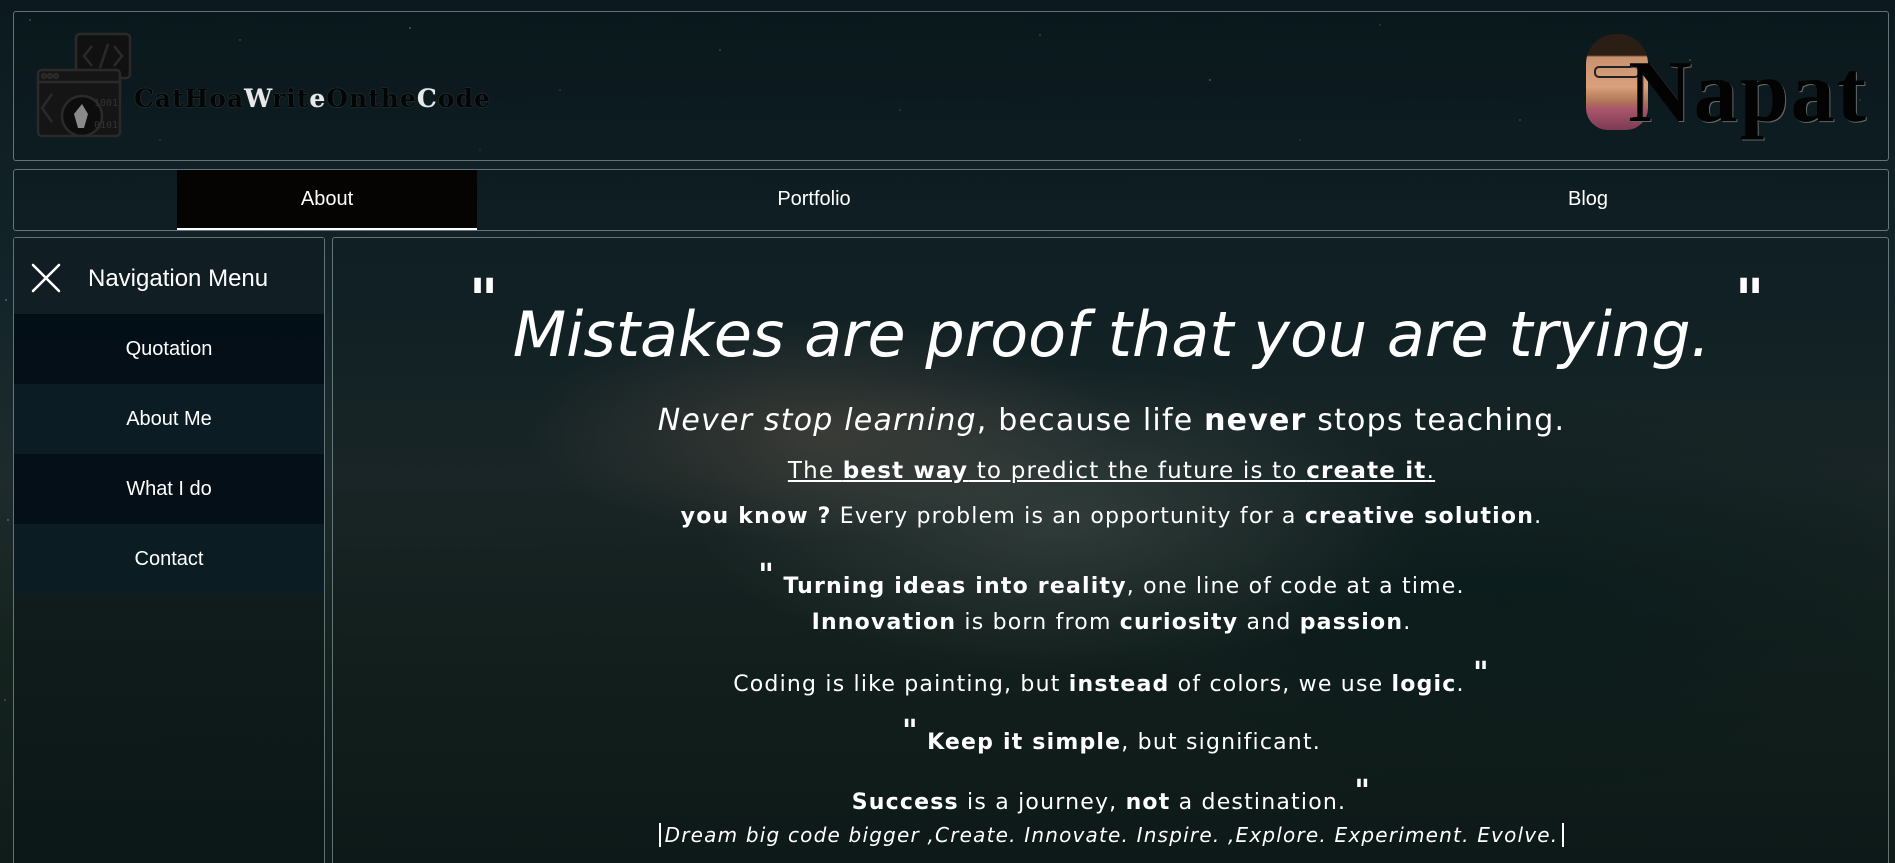  Describe the element at coordinates (169, 349) in the screenshot. I see `sidebar-item-quotation: Quotation` at that location.